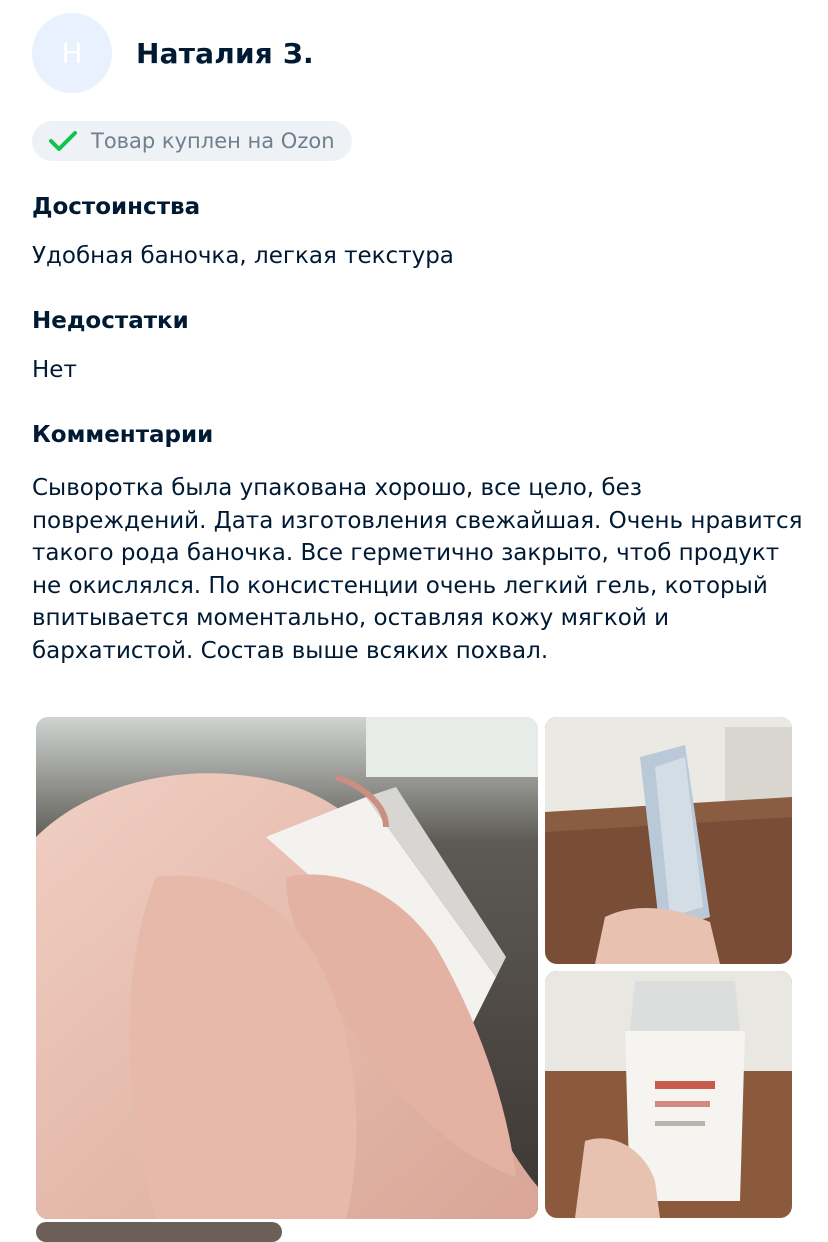  I want to click on advantages-title: Достоинства, so click(116, 207).